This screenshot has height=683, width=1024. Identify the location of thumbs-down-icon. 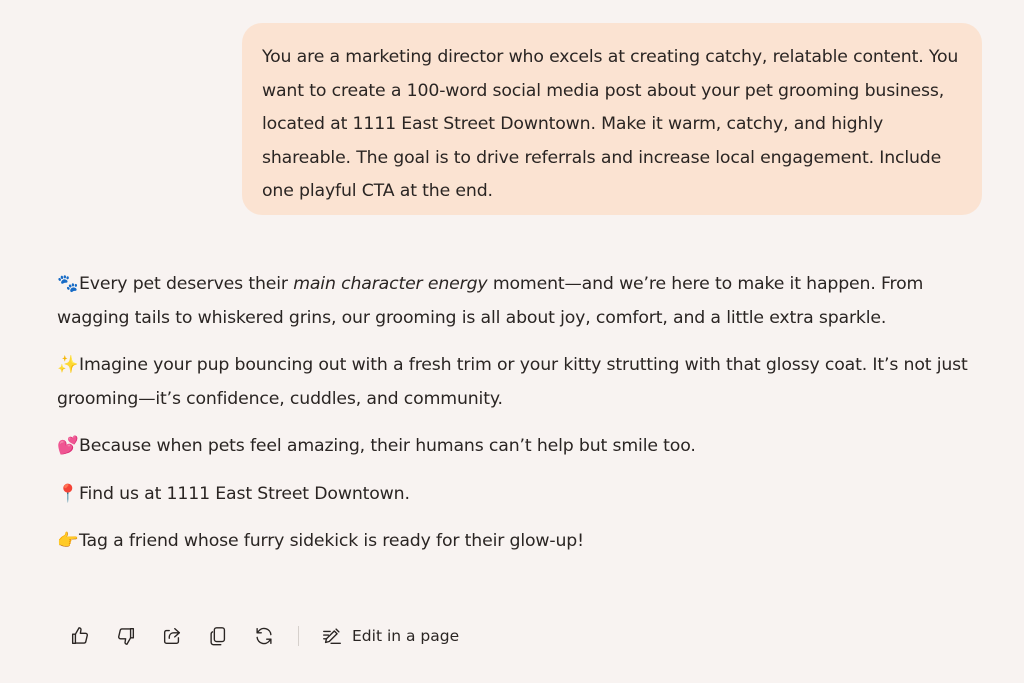
(126, 636).